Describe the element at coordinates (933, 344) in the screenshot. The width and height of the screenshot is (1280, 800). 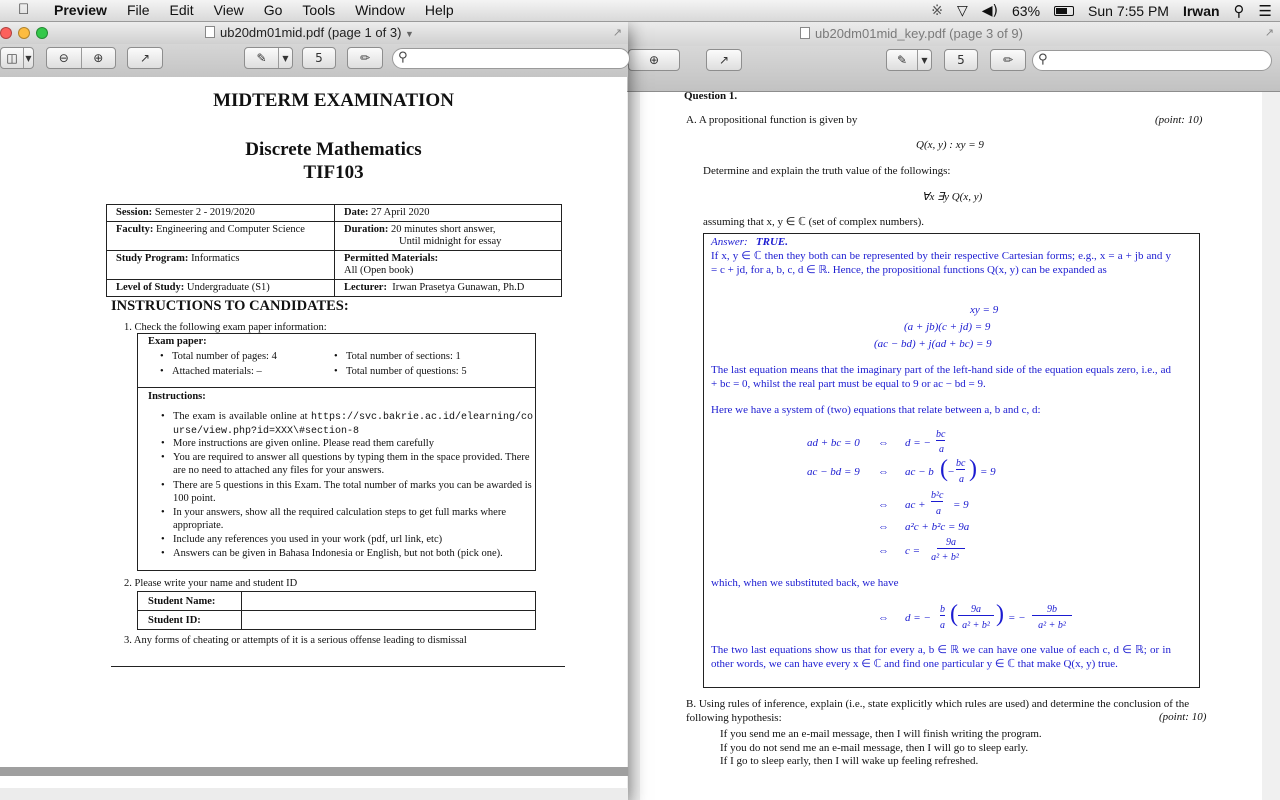
I see `answer-eq-3: (ac − bd) + j(ad + bc) = 9` at that location.